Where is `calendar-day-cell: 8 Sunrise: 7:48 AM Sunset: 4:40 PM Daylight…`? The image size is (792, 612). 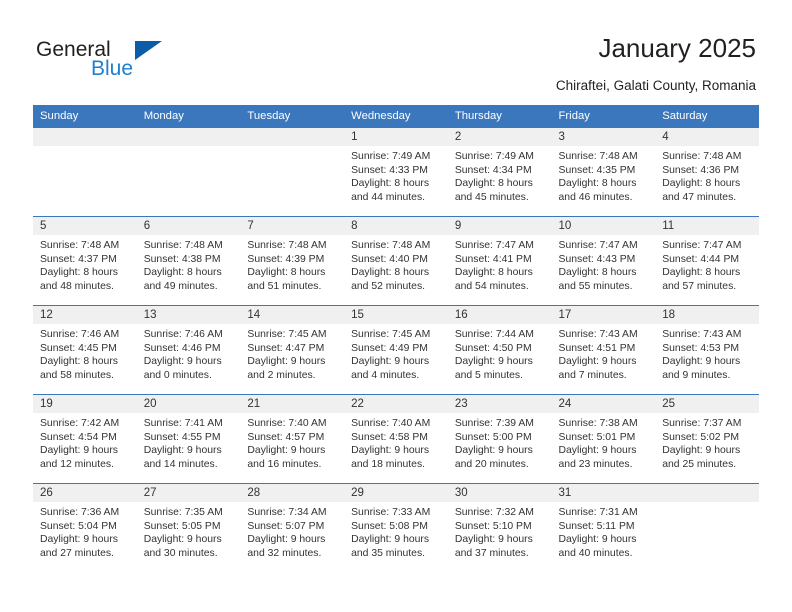
calendar-day-cell: 8 Sunrise: 7:48 AM Sunset: 4:40 PM Daylight… is located at coordinates (396, 261).